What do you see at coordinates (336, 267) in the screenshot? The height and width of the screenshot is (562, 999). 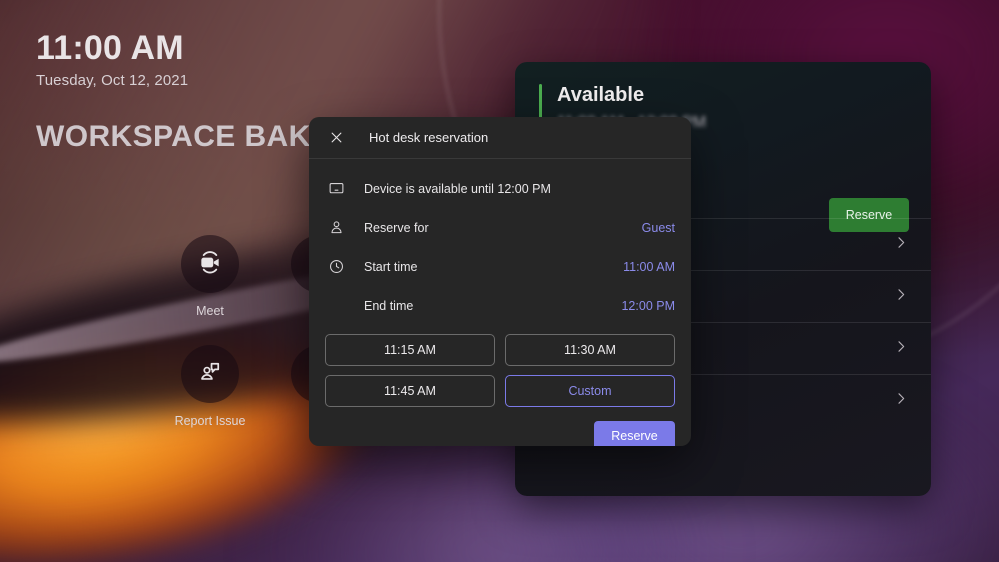 I see `clock-icon` at bounding box center [336, 267].